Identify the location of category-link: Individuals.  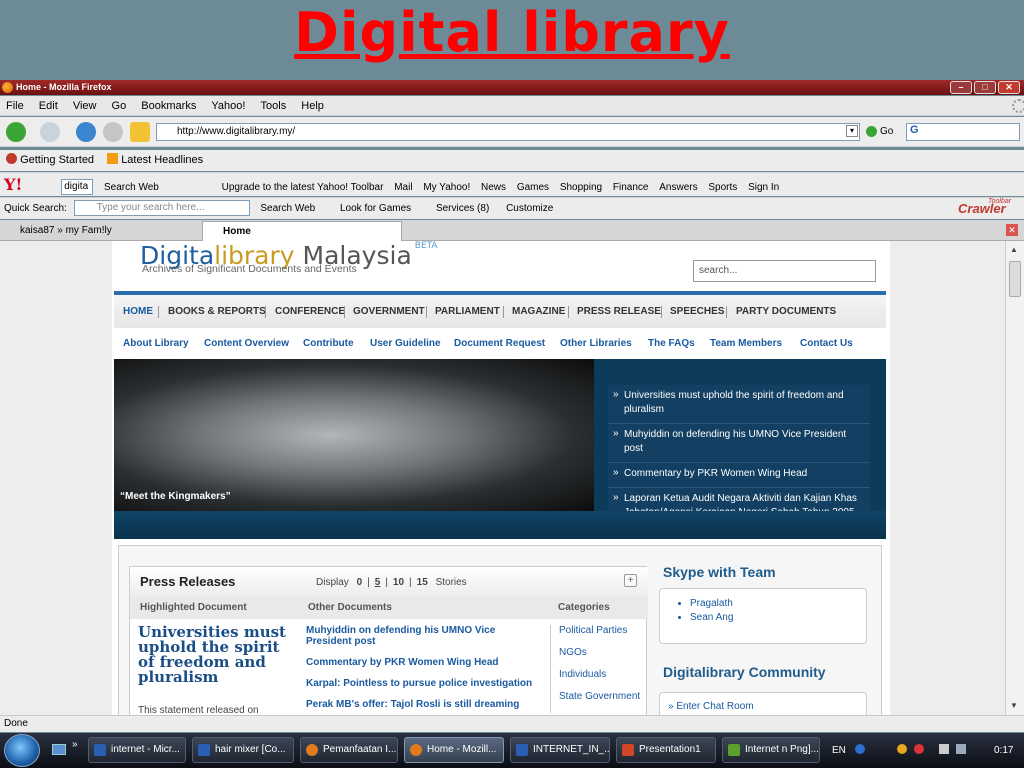
(602, 675).